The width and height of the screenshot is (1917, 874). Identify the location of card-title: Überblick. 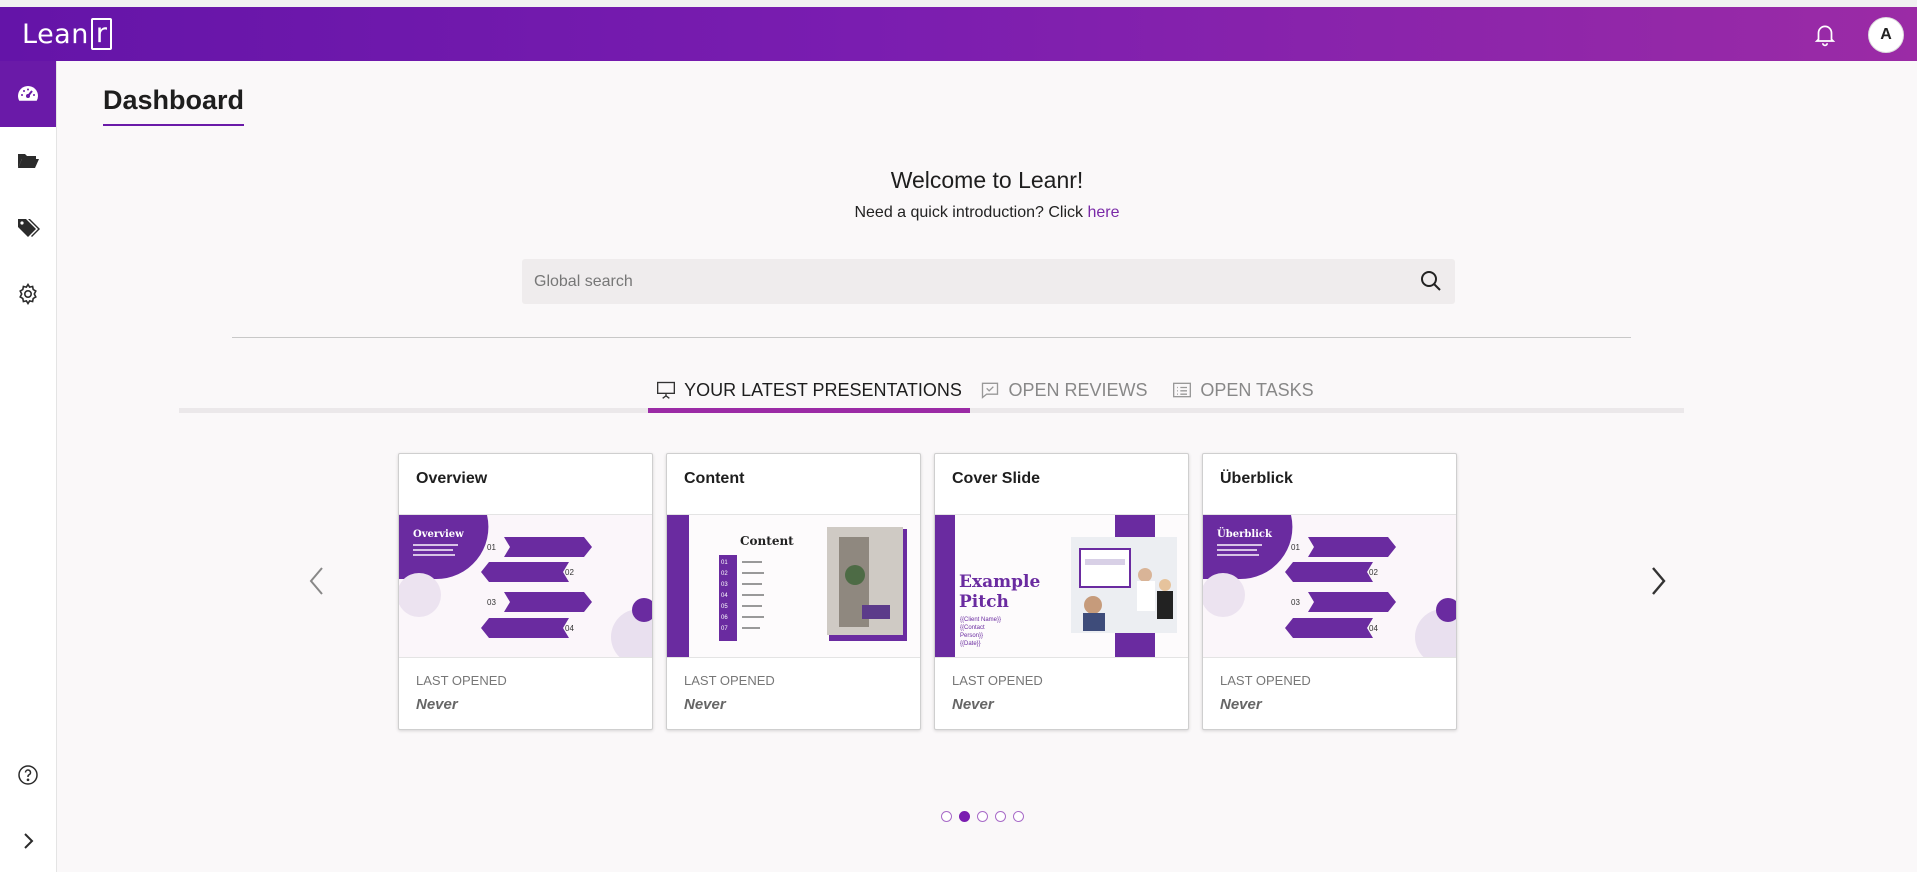
(1256, 478).